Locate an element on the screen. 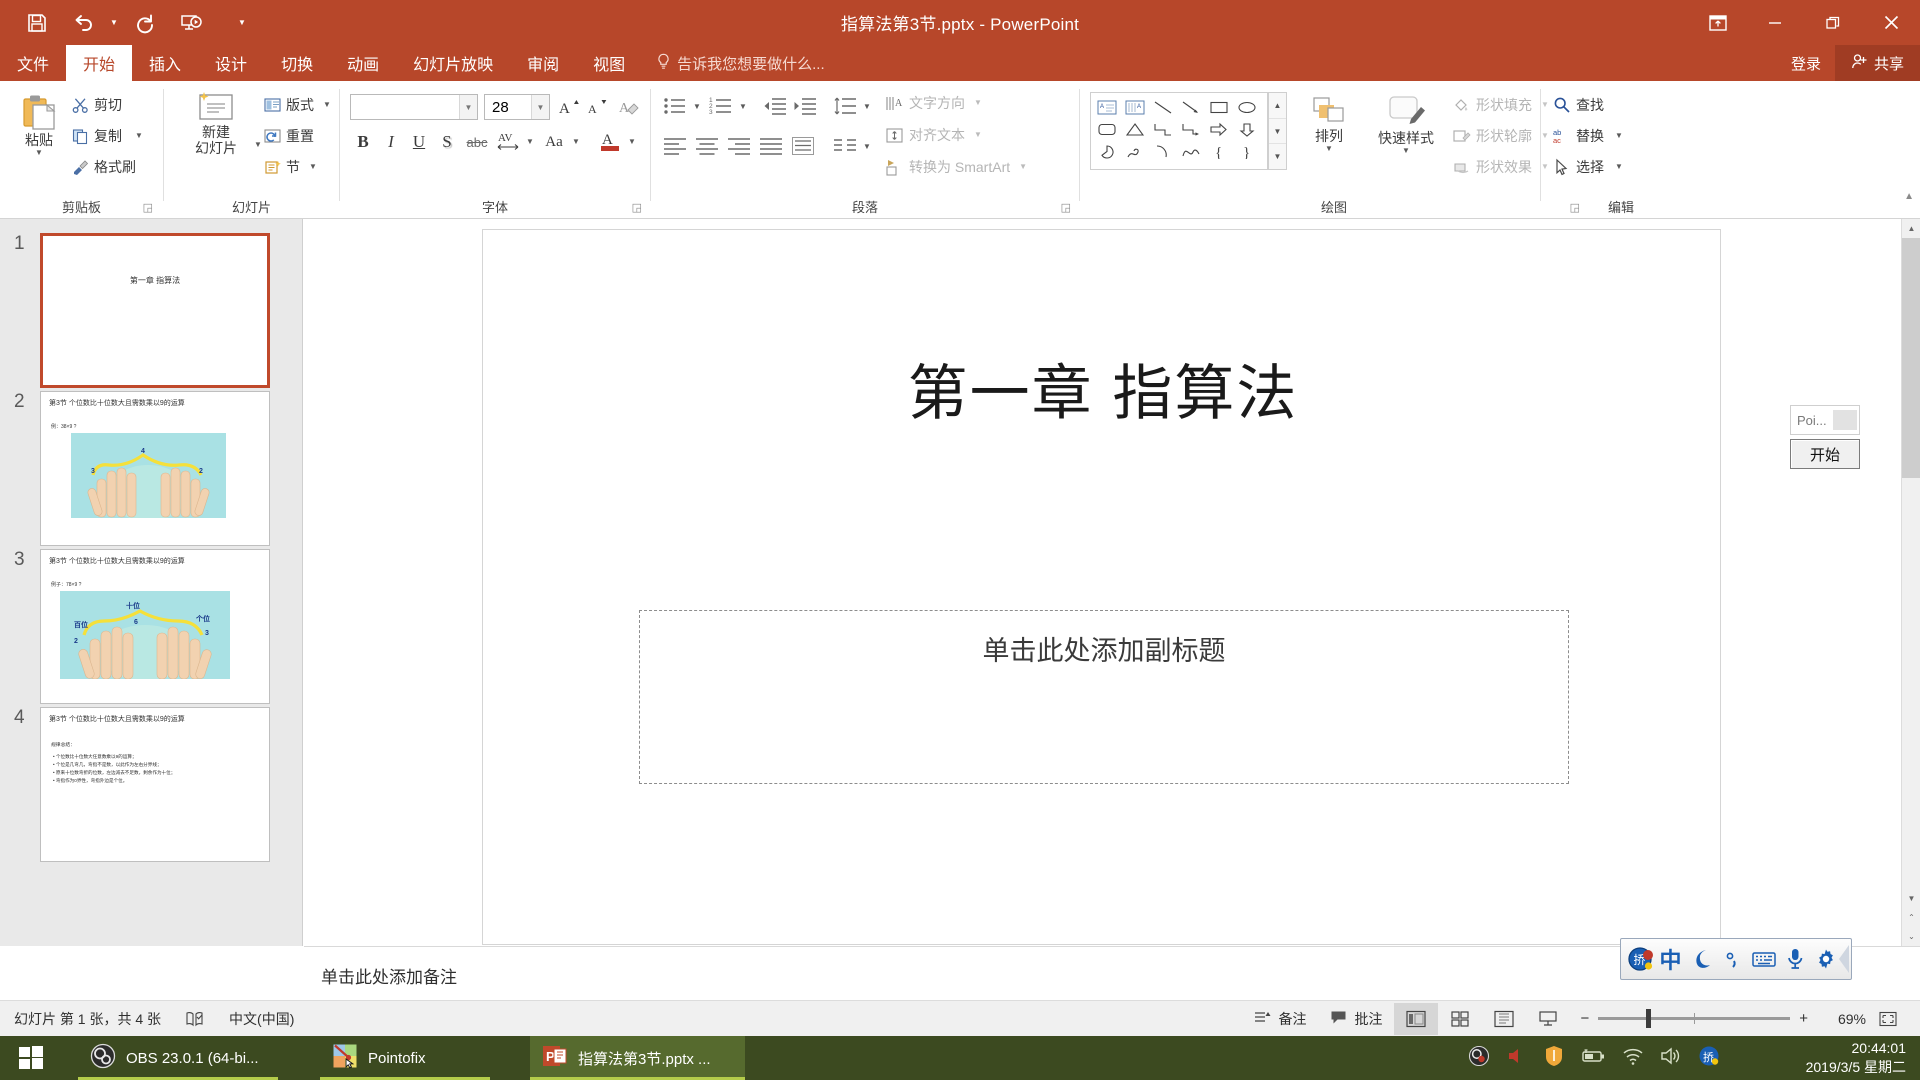  shape-elbow-arrow-connector is located at coordinates (1191, 129).